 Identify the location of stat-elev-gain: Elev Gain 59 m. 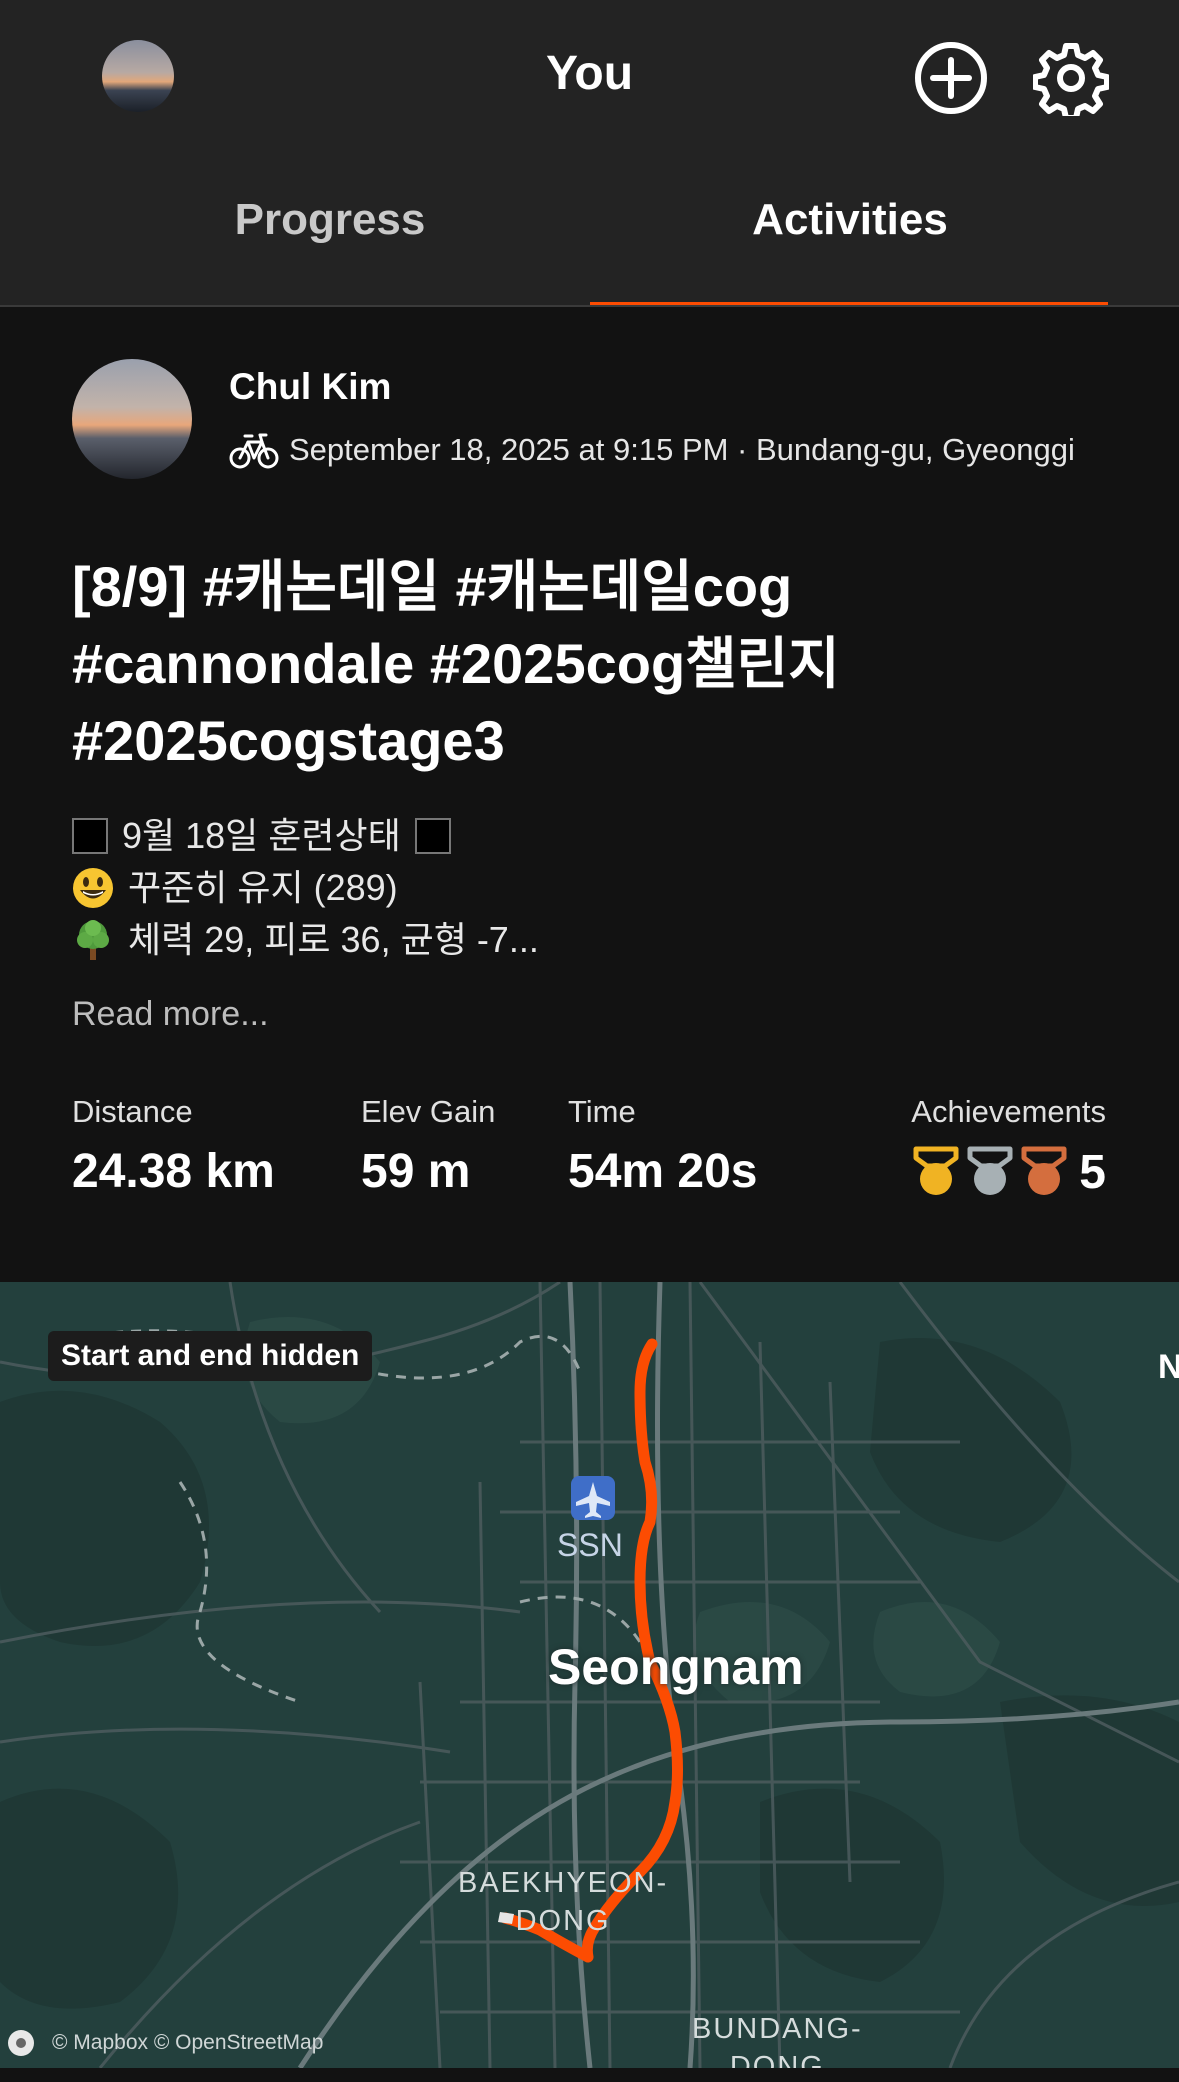
(428, 1146).